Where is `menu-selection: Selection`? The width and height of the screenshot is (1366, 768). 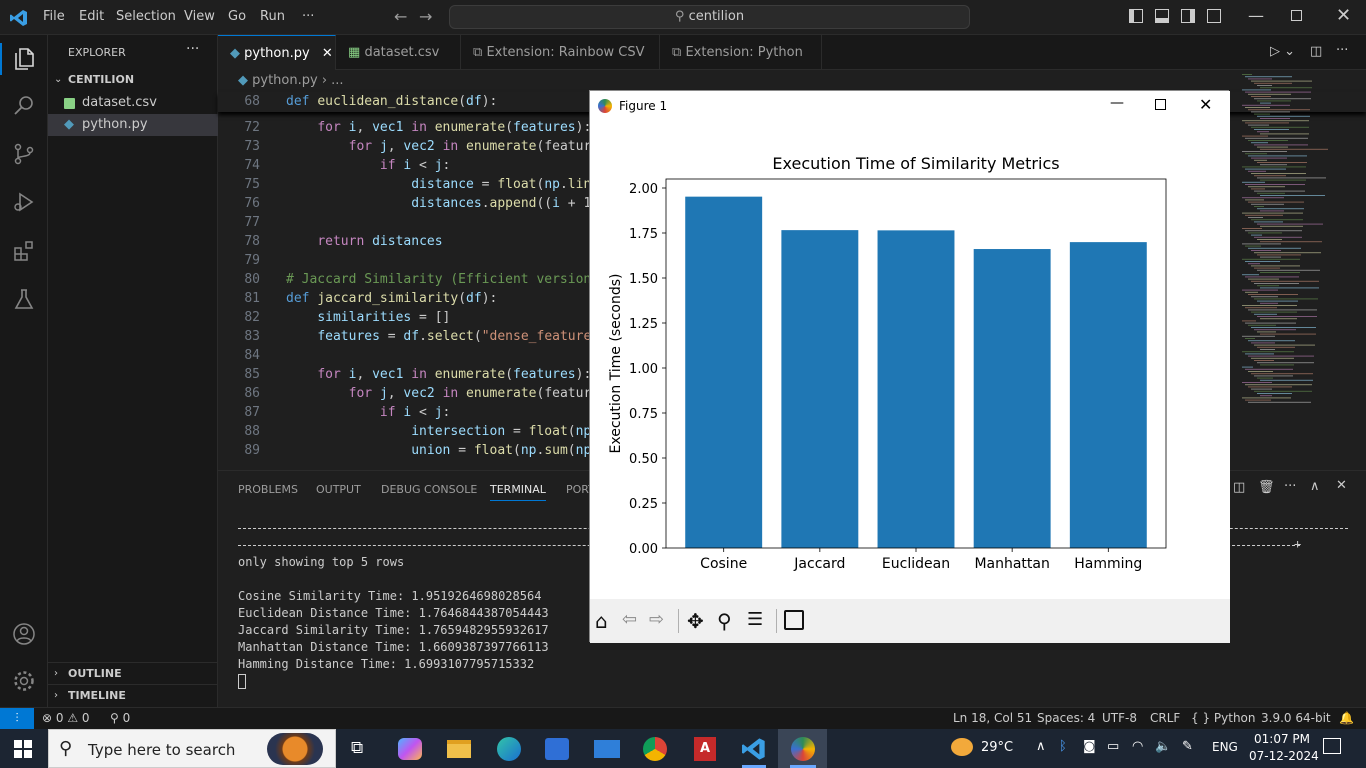 menu-selection: Selection is located at coordinates (146, 16).